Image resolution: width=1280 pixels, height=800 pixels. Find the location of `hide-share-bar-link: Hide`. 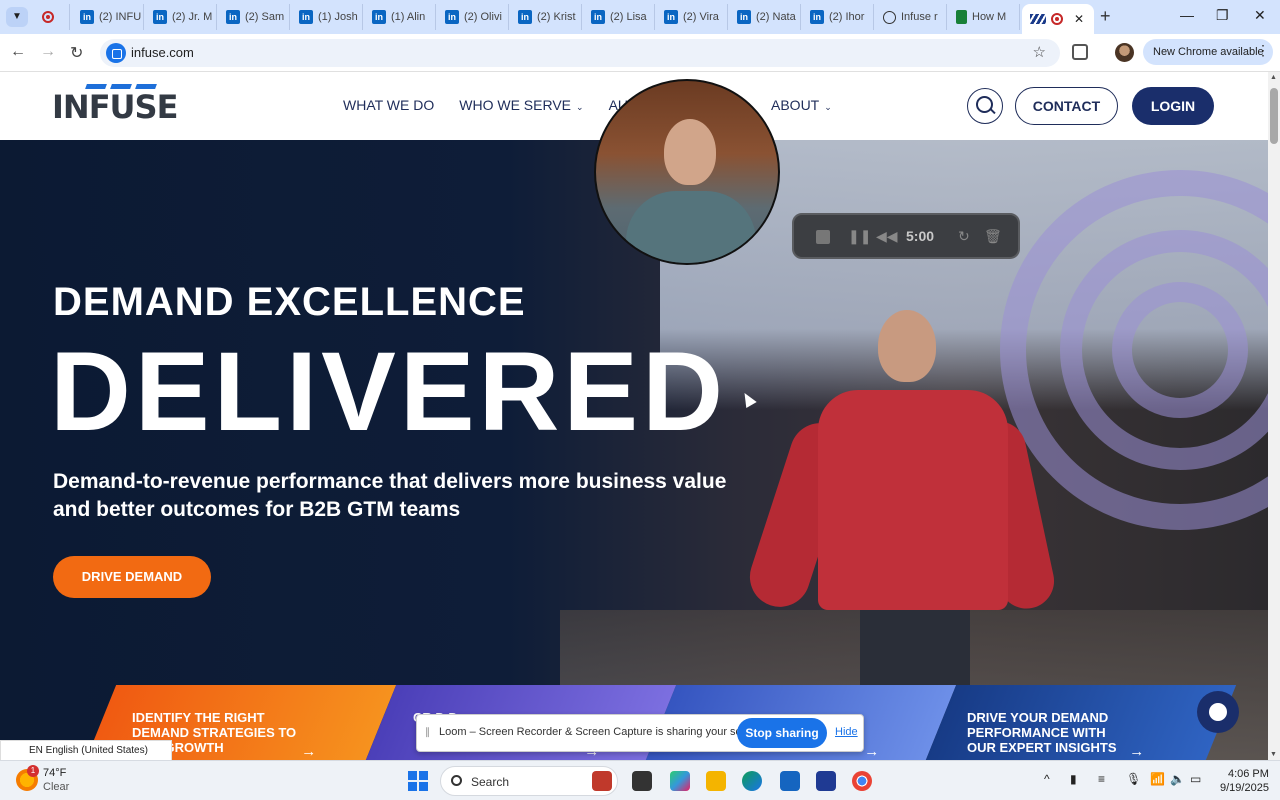

hide-share-bar-link: Hide is located at coordinates (846, 732).